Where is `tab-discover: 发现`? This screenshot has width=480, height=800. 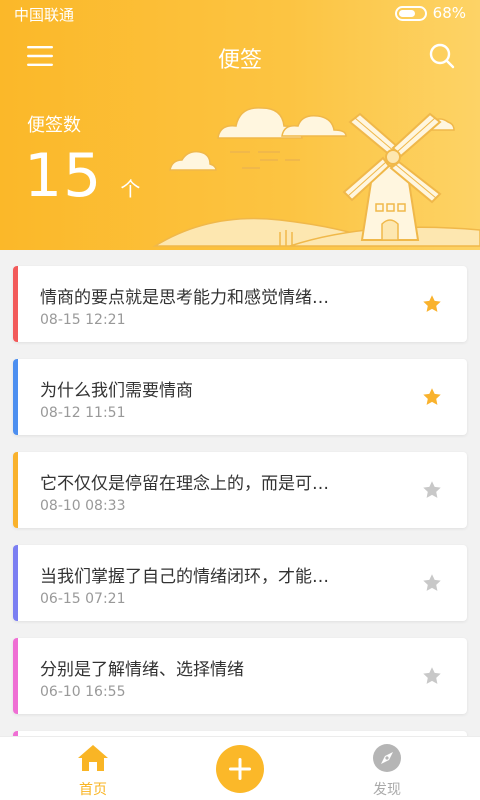 tab-discover: 发现 is located at coordinates (387, 771).